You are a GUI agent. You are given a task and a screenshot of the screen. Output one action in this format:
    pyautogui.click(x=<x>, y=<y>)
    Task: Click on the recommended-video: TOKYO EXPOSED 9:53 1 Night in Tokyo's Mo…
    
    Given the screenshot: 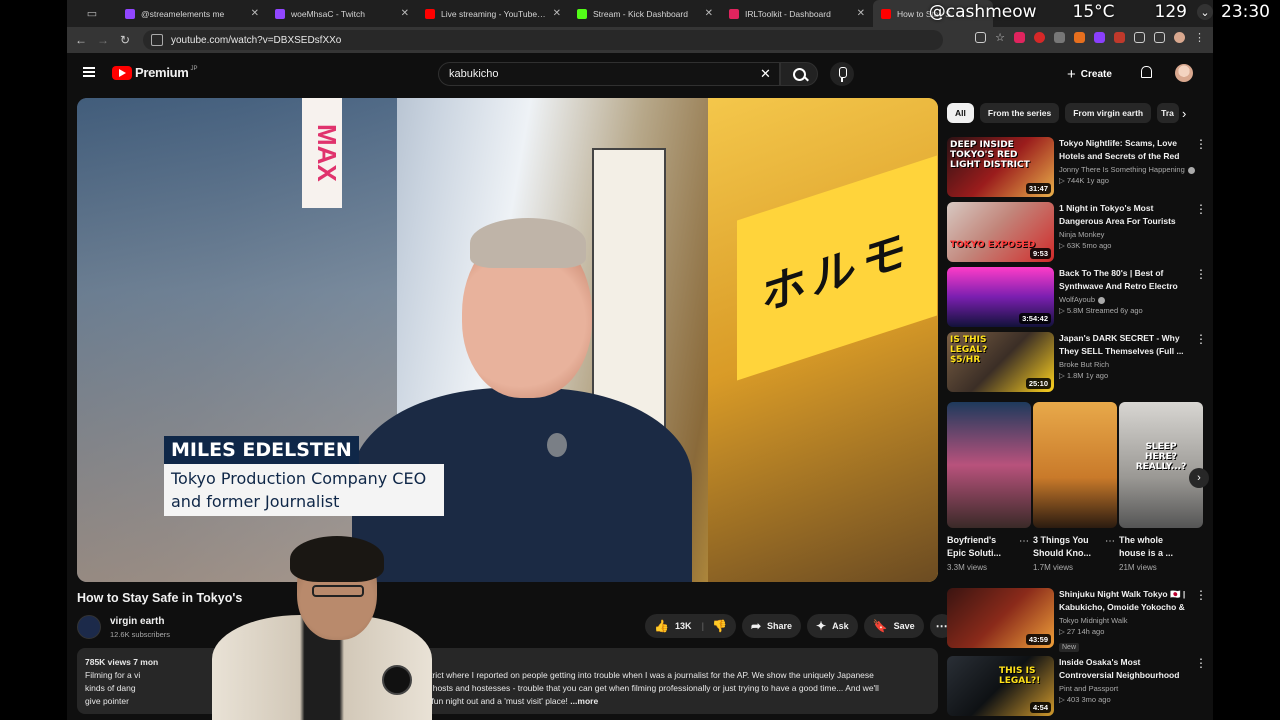 What is the action you would take?
    pyautogui.click(x=1077, y=232)
    